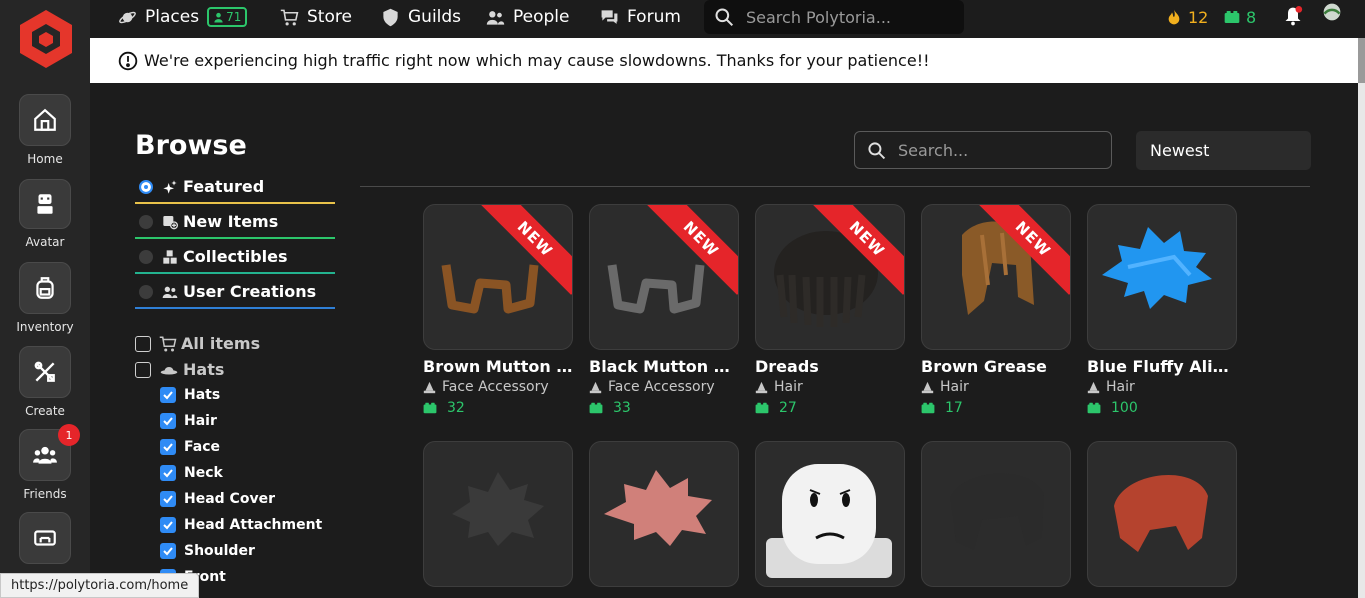  I want to click on category-featured: Featured, so click(235, 187).